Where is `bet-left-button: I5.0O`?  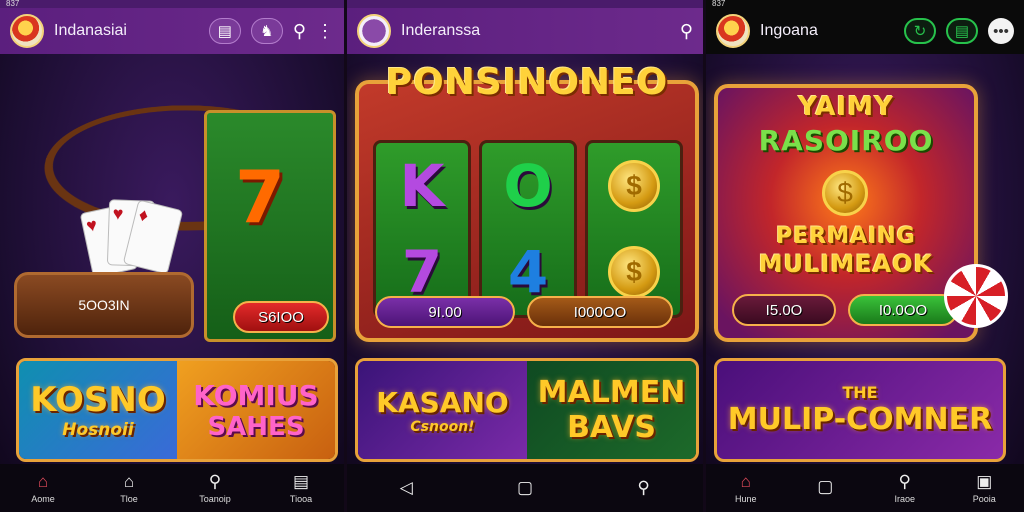
bet-left-button: I5.0O is located at coordinates (784, 310).